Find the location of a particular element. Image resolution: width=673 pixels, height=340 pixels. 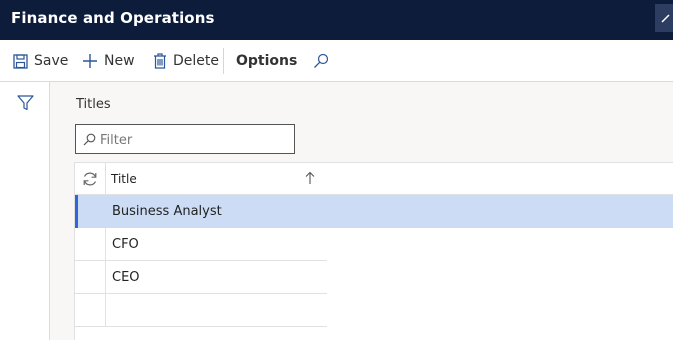

section-label: Titles is located at coordinates (93, 104).